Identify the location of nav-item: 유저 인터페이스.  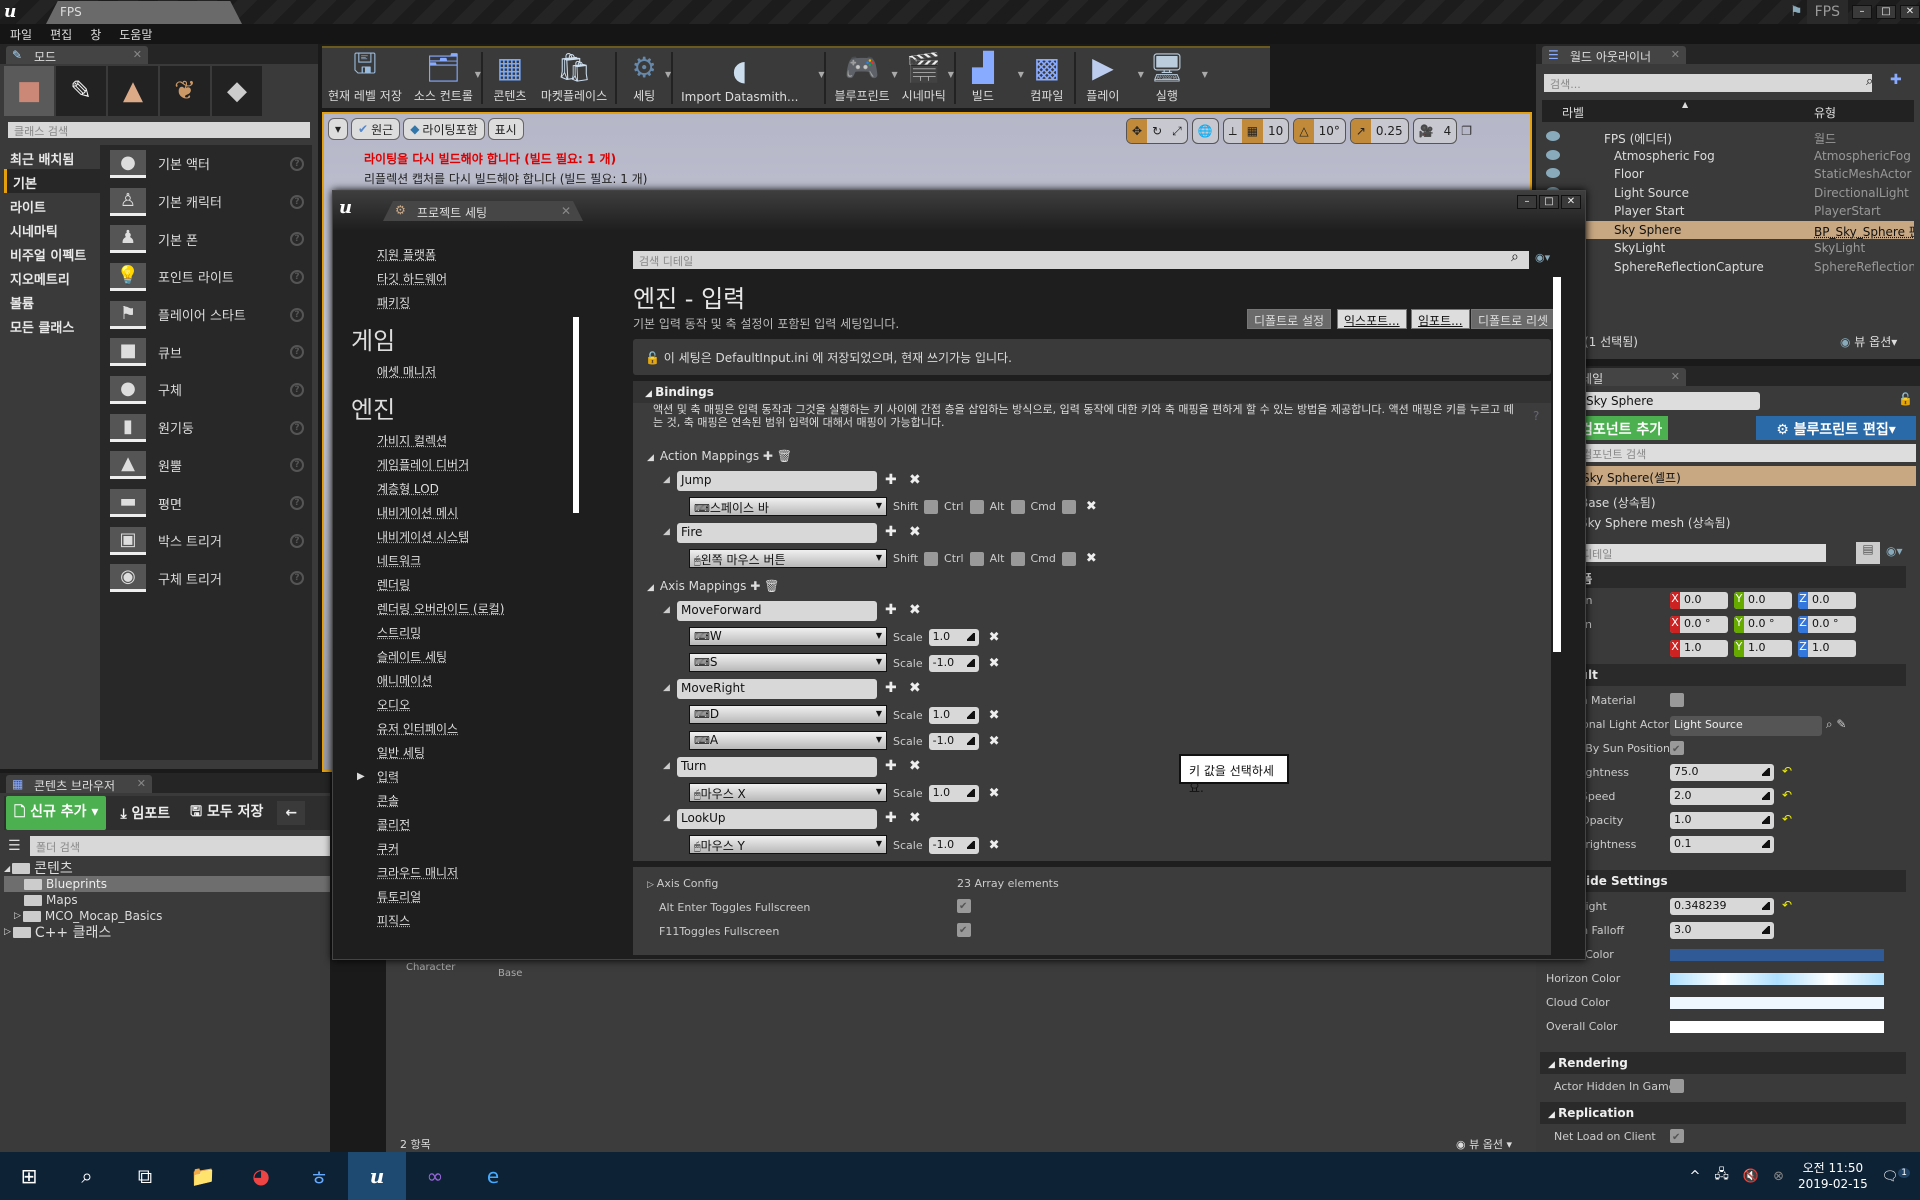
(455, 729).